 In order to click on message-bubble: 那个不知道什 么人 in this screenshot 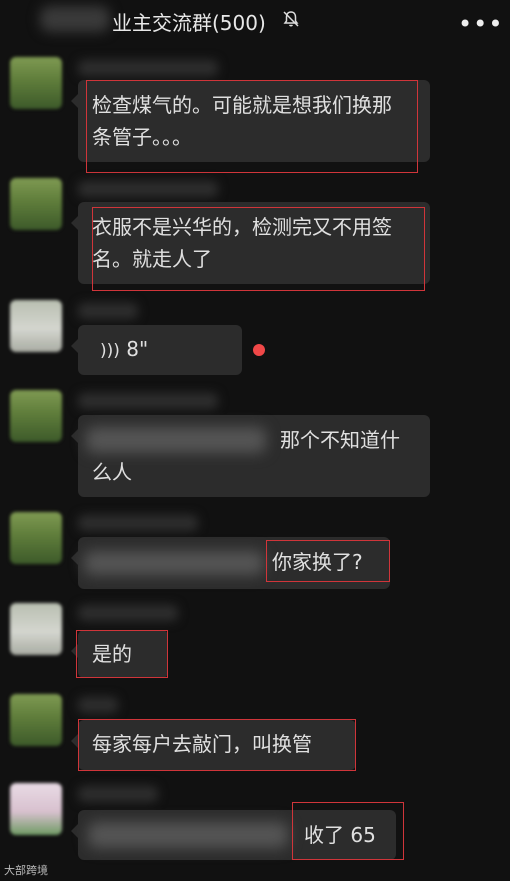, I will do `click(250, 456)`.